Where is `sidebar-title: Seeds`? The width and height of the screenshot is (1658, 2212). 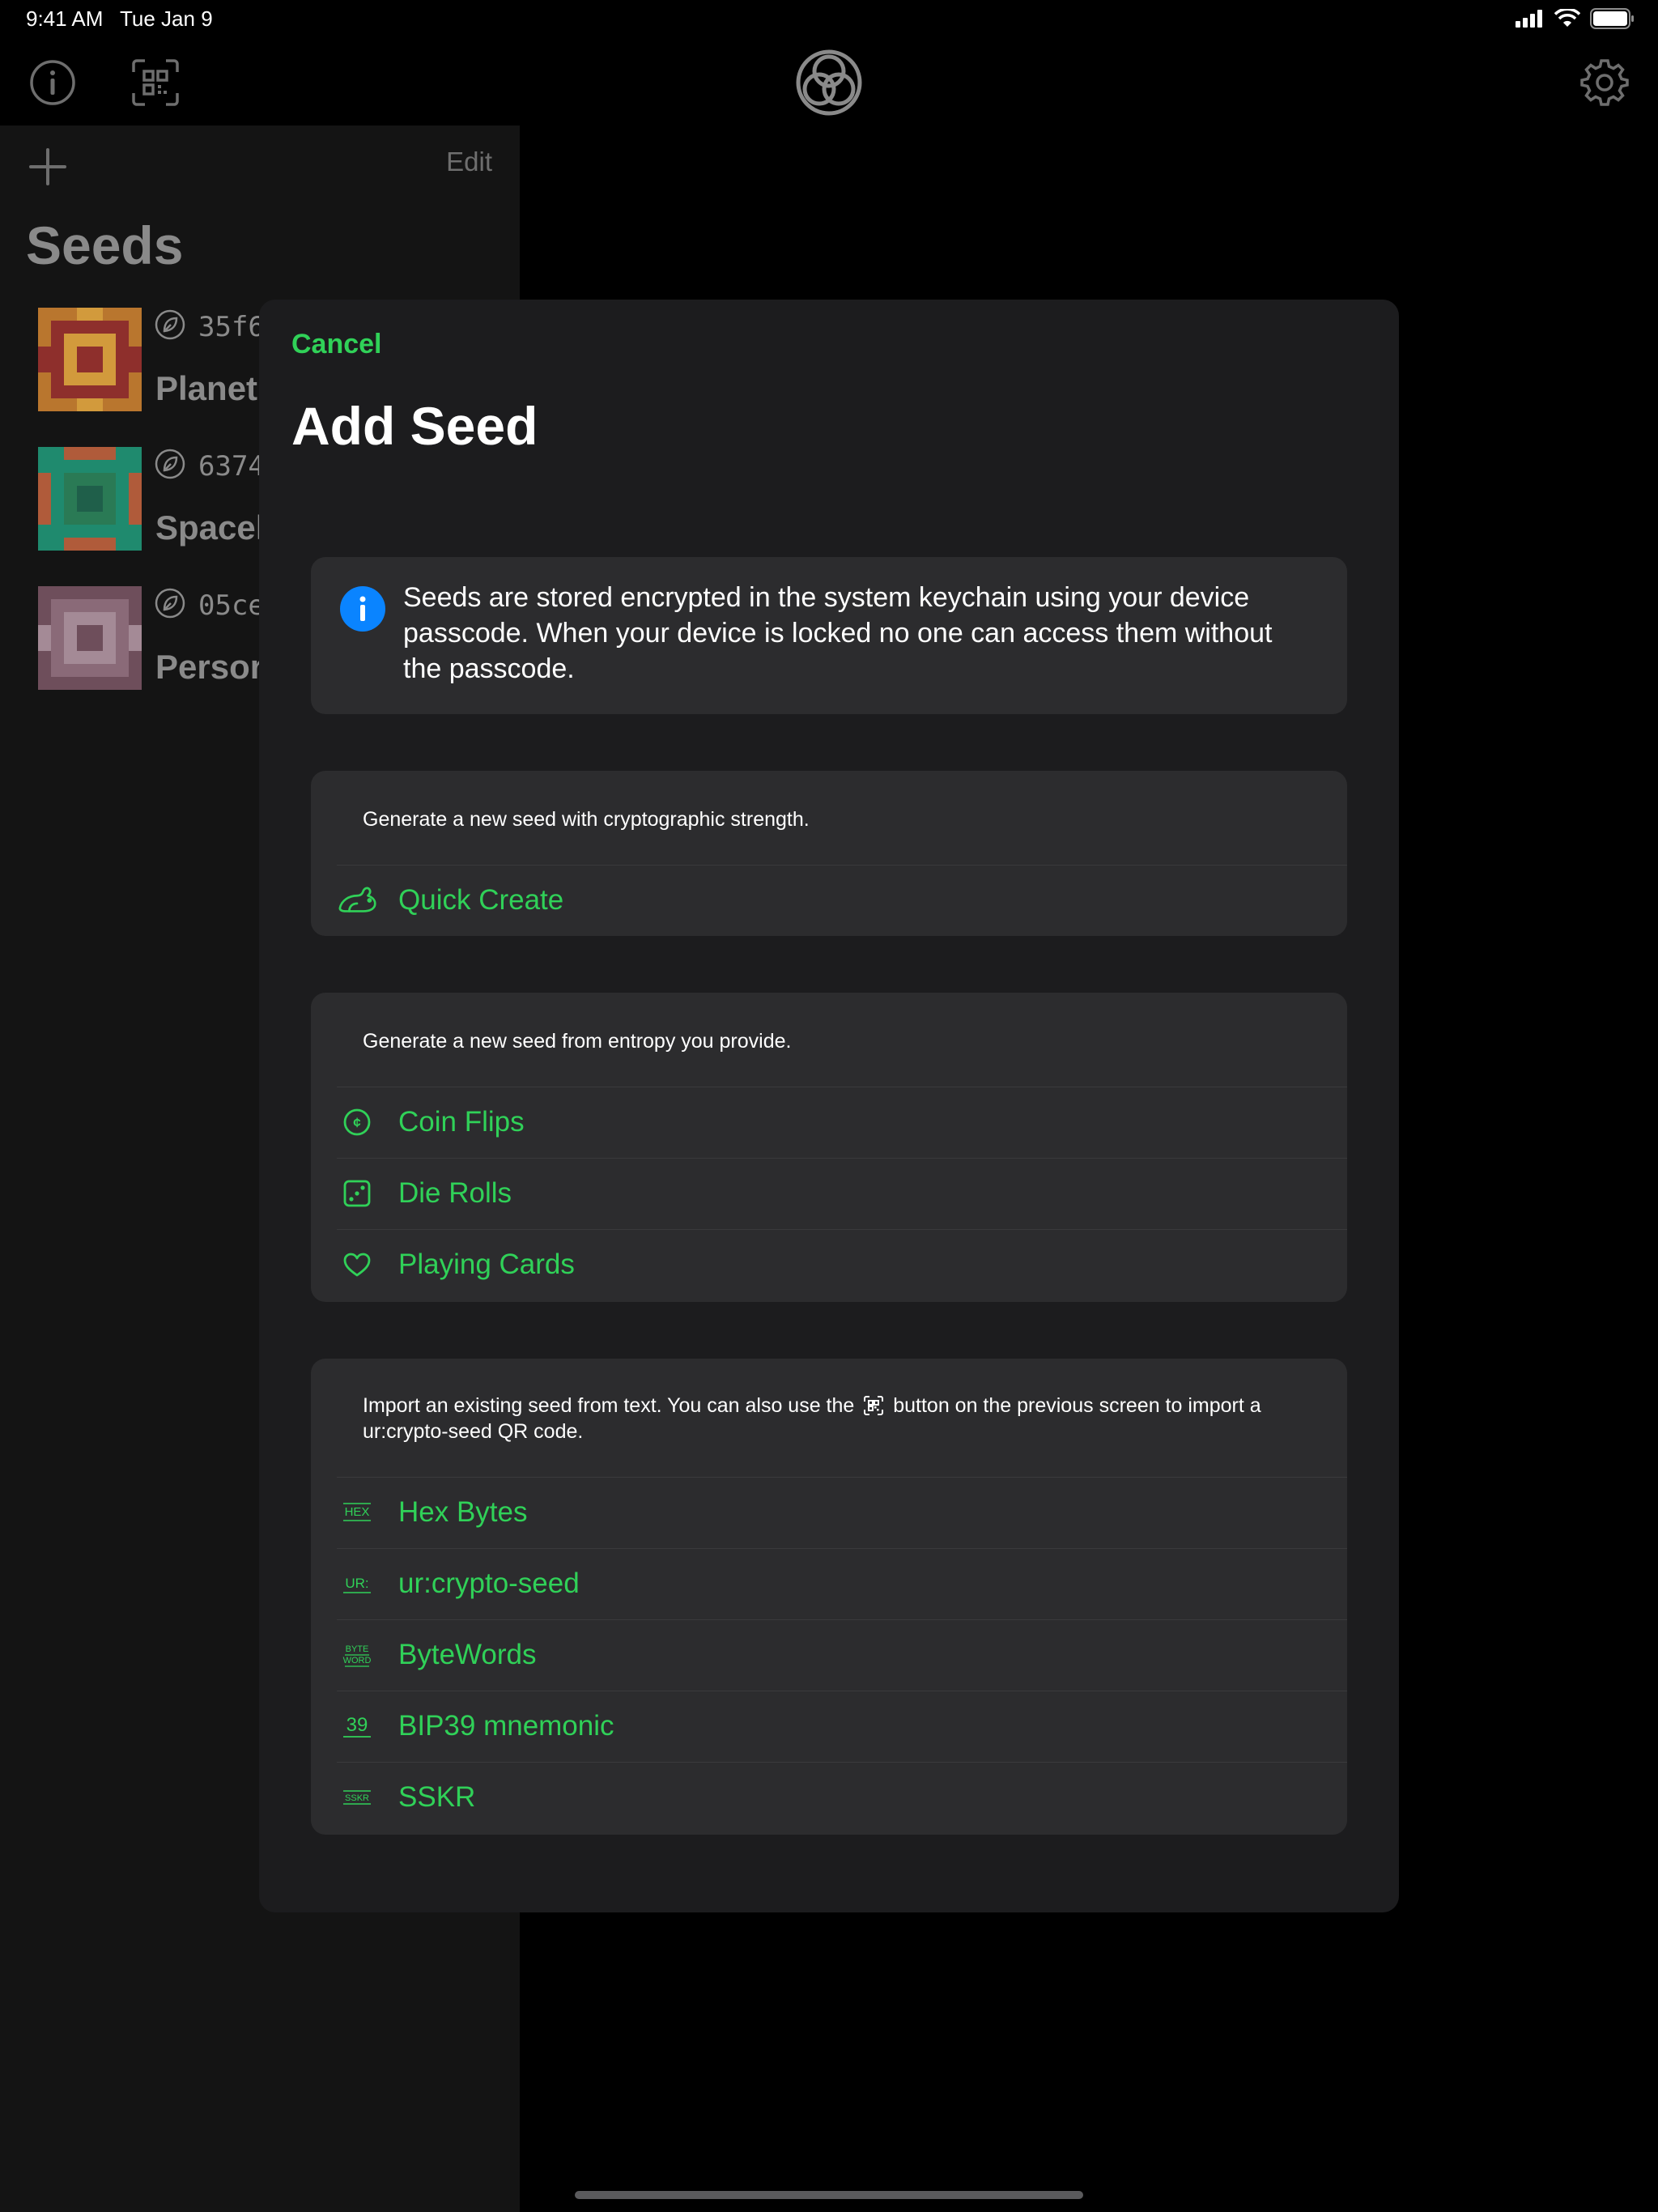
sidebar-title: Seeds is located at coordinates (105, 245).